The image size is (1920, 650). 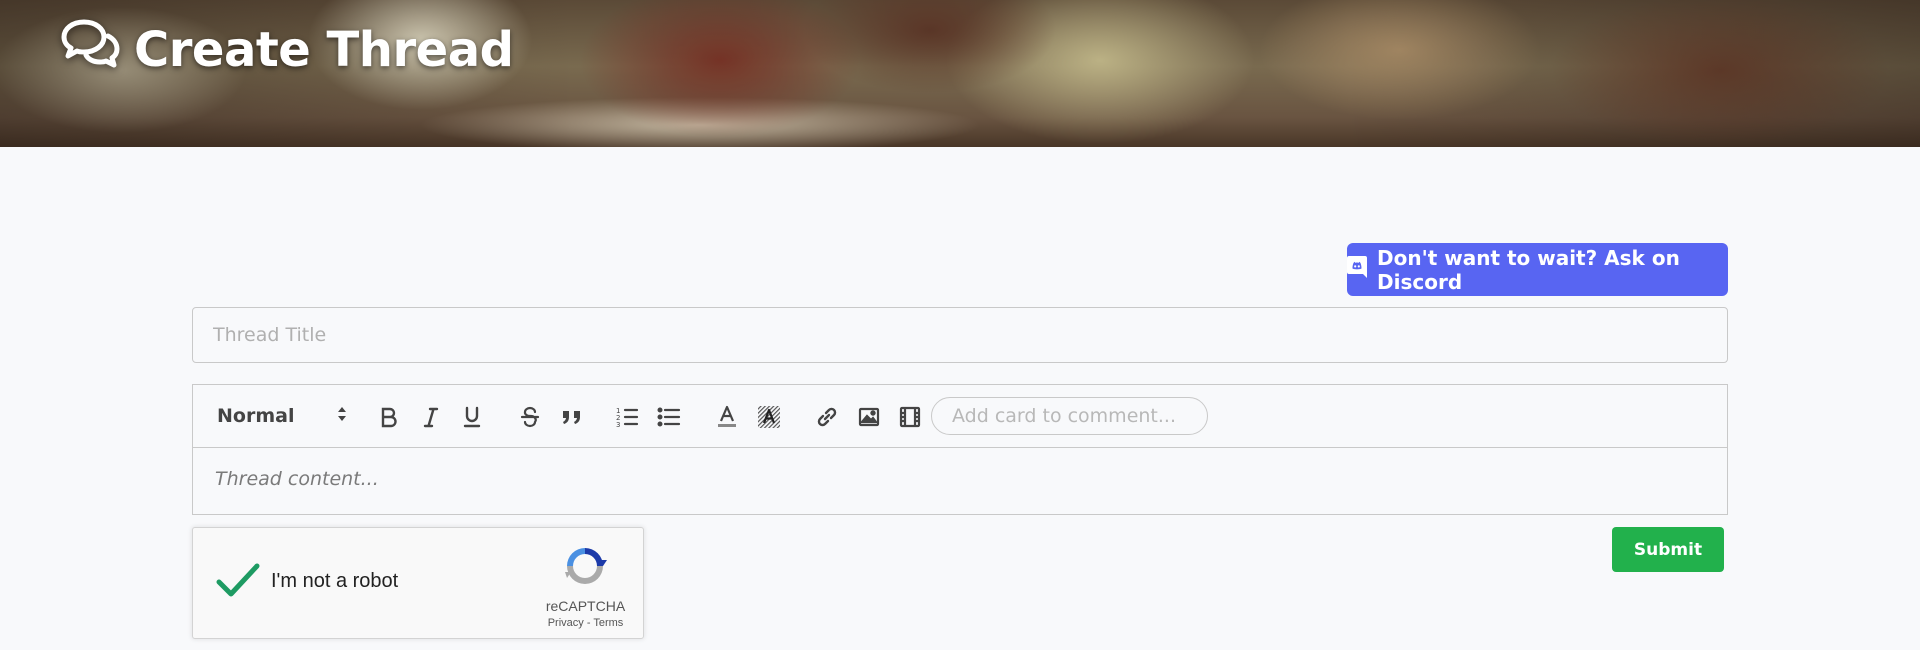 What do you see at coordinates (90, 50) in the screenshot?
I see `comments-icon` at bounding box center [90, 50].